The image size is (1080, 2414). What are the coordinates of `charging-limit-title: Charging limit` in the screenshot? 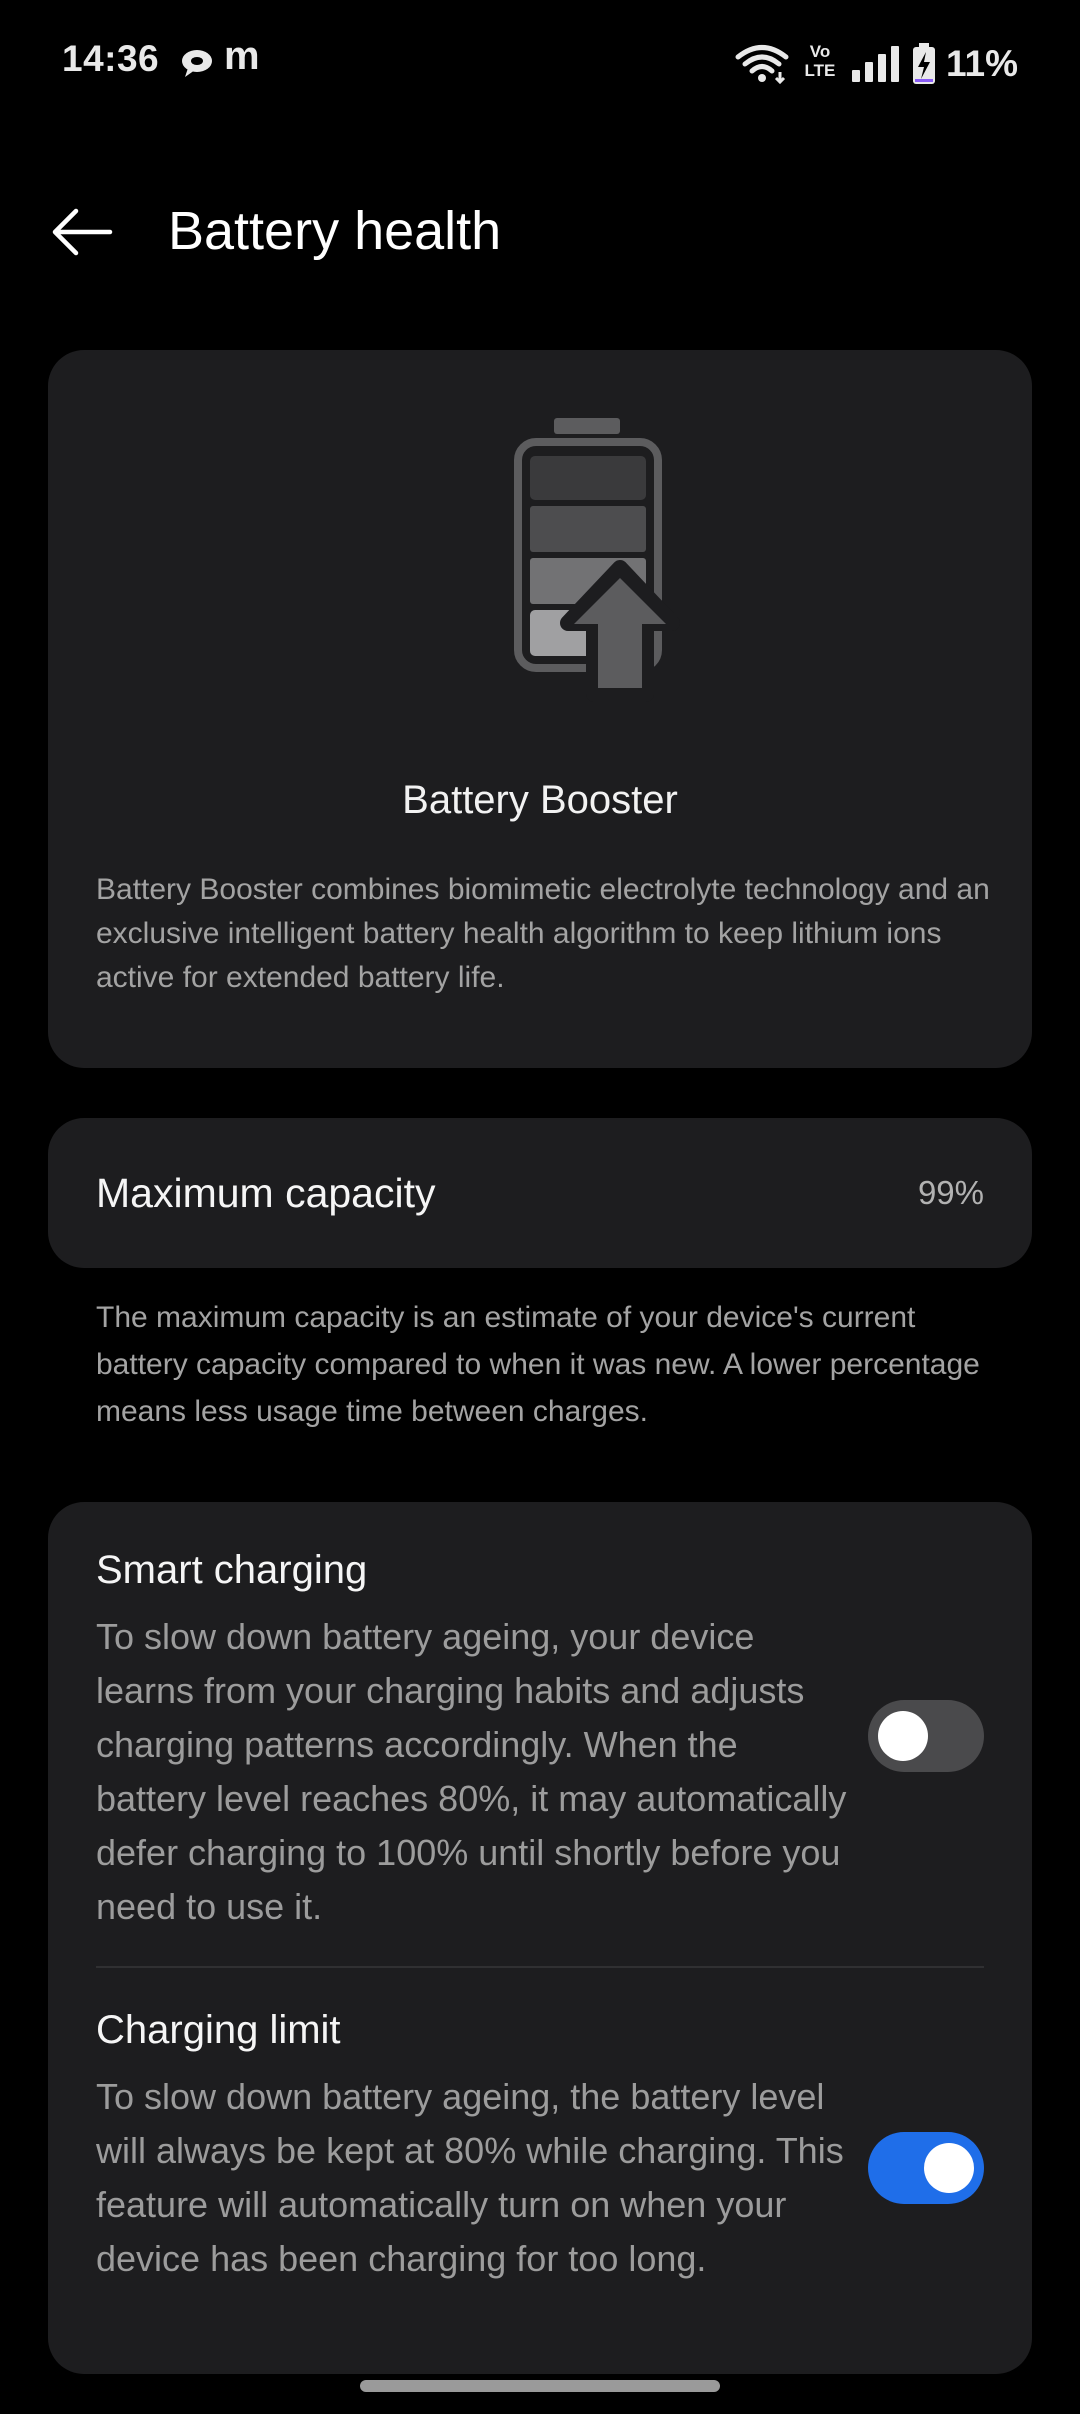 It's located at (218, 2030).